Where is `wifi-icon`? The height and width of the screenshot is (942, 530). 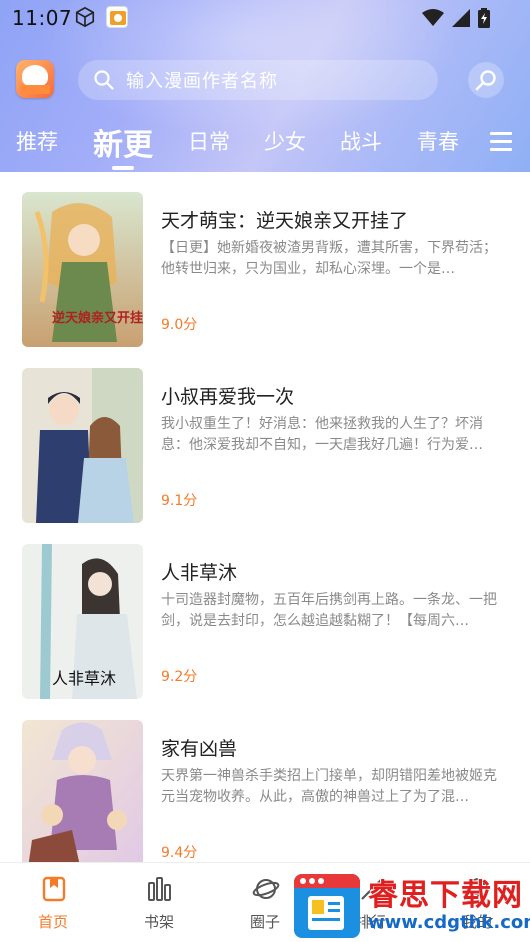 wifi-icon is located at coordinates (433, 17).